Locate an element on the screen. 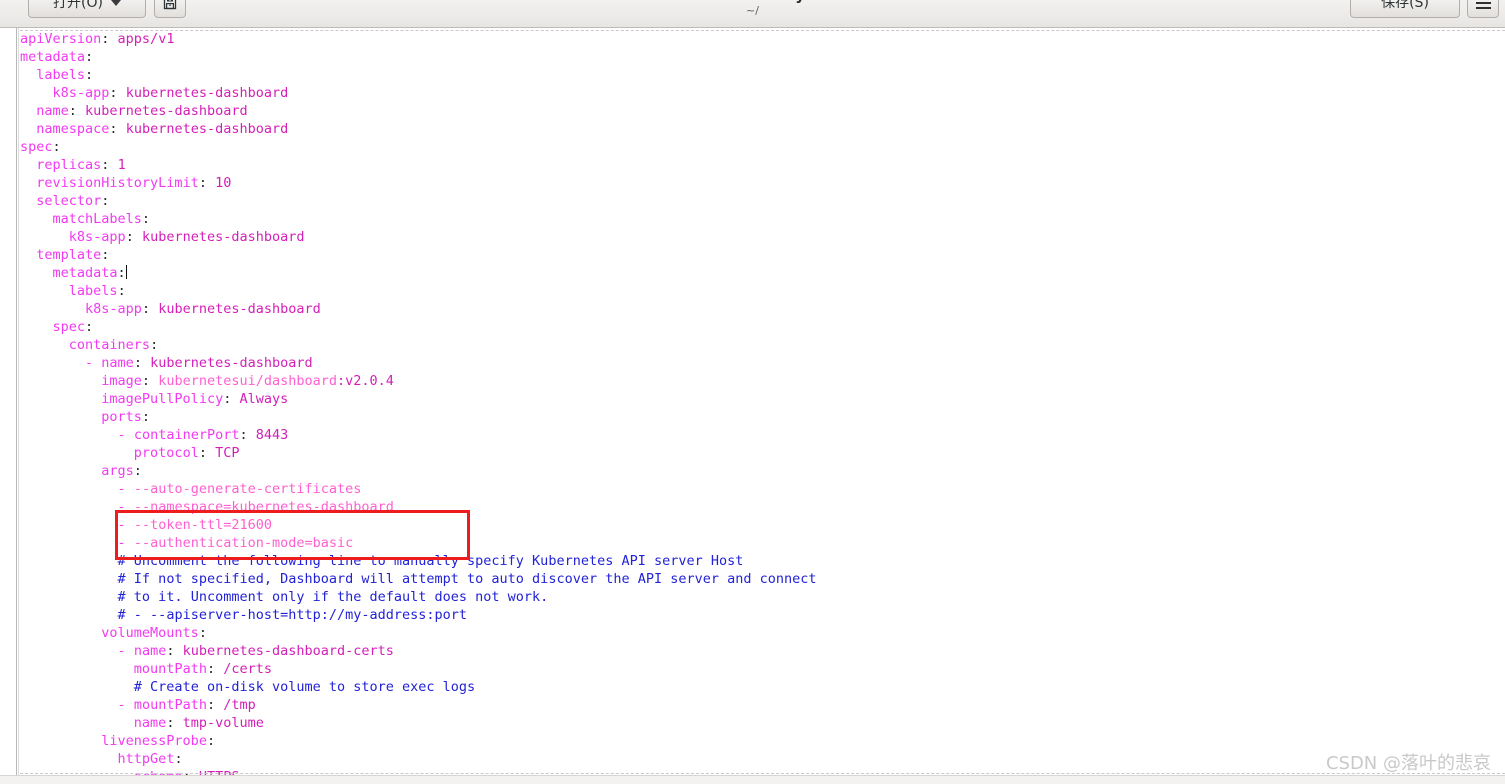 The height and width of the screenshot is (784, 1505). save-as-button is located at coordinates (170, 9).